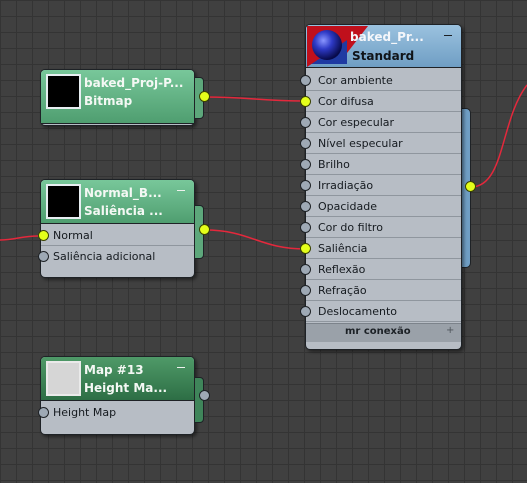  What do you see at coordinates (116, 235) in the screenshot?
I see `slot-row: Normal` at bounding box center [116, 235].